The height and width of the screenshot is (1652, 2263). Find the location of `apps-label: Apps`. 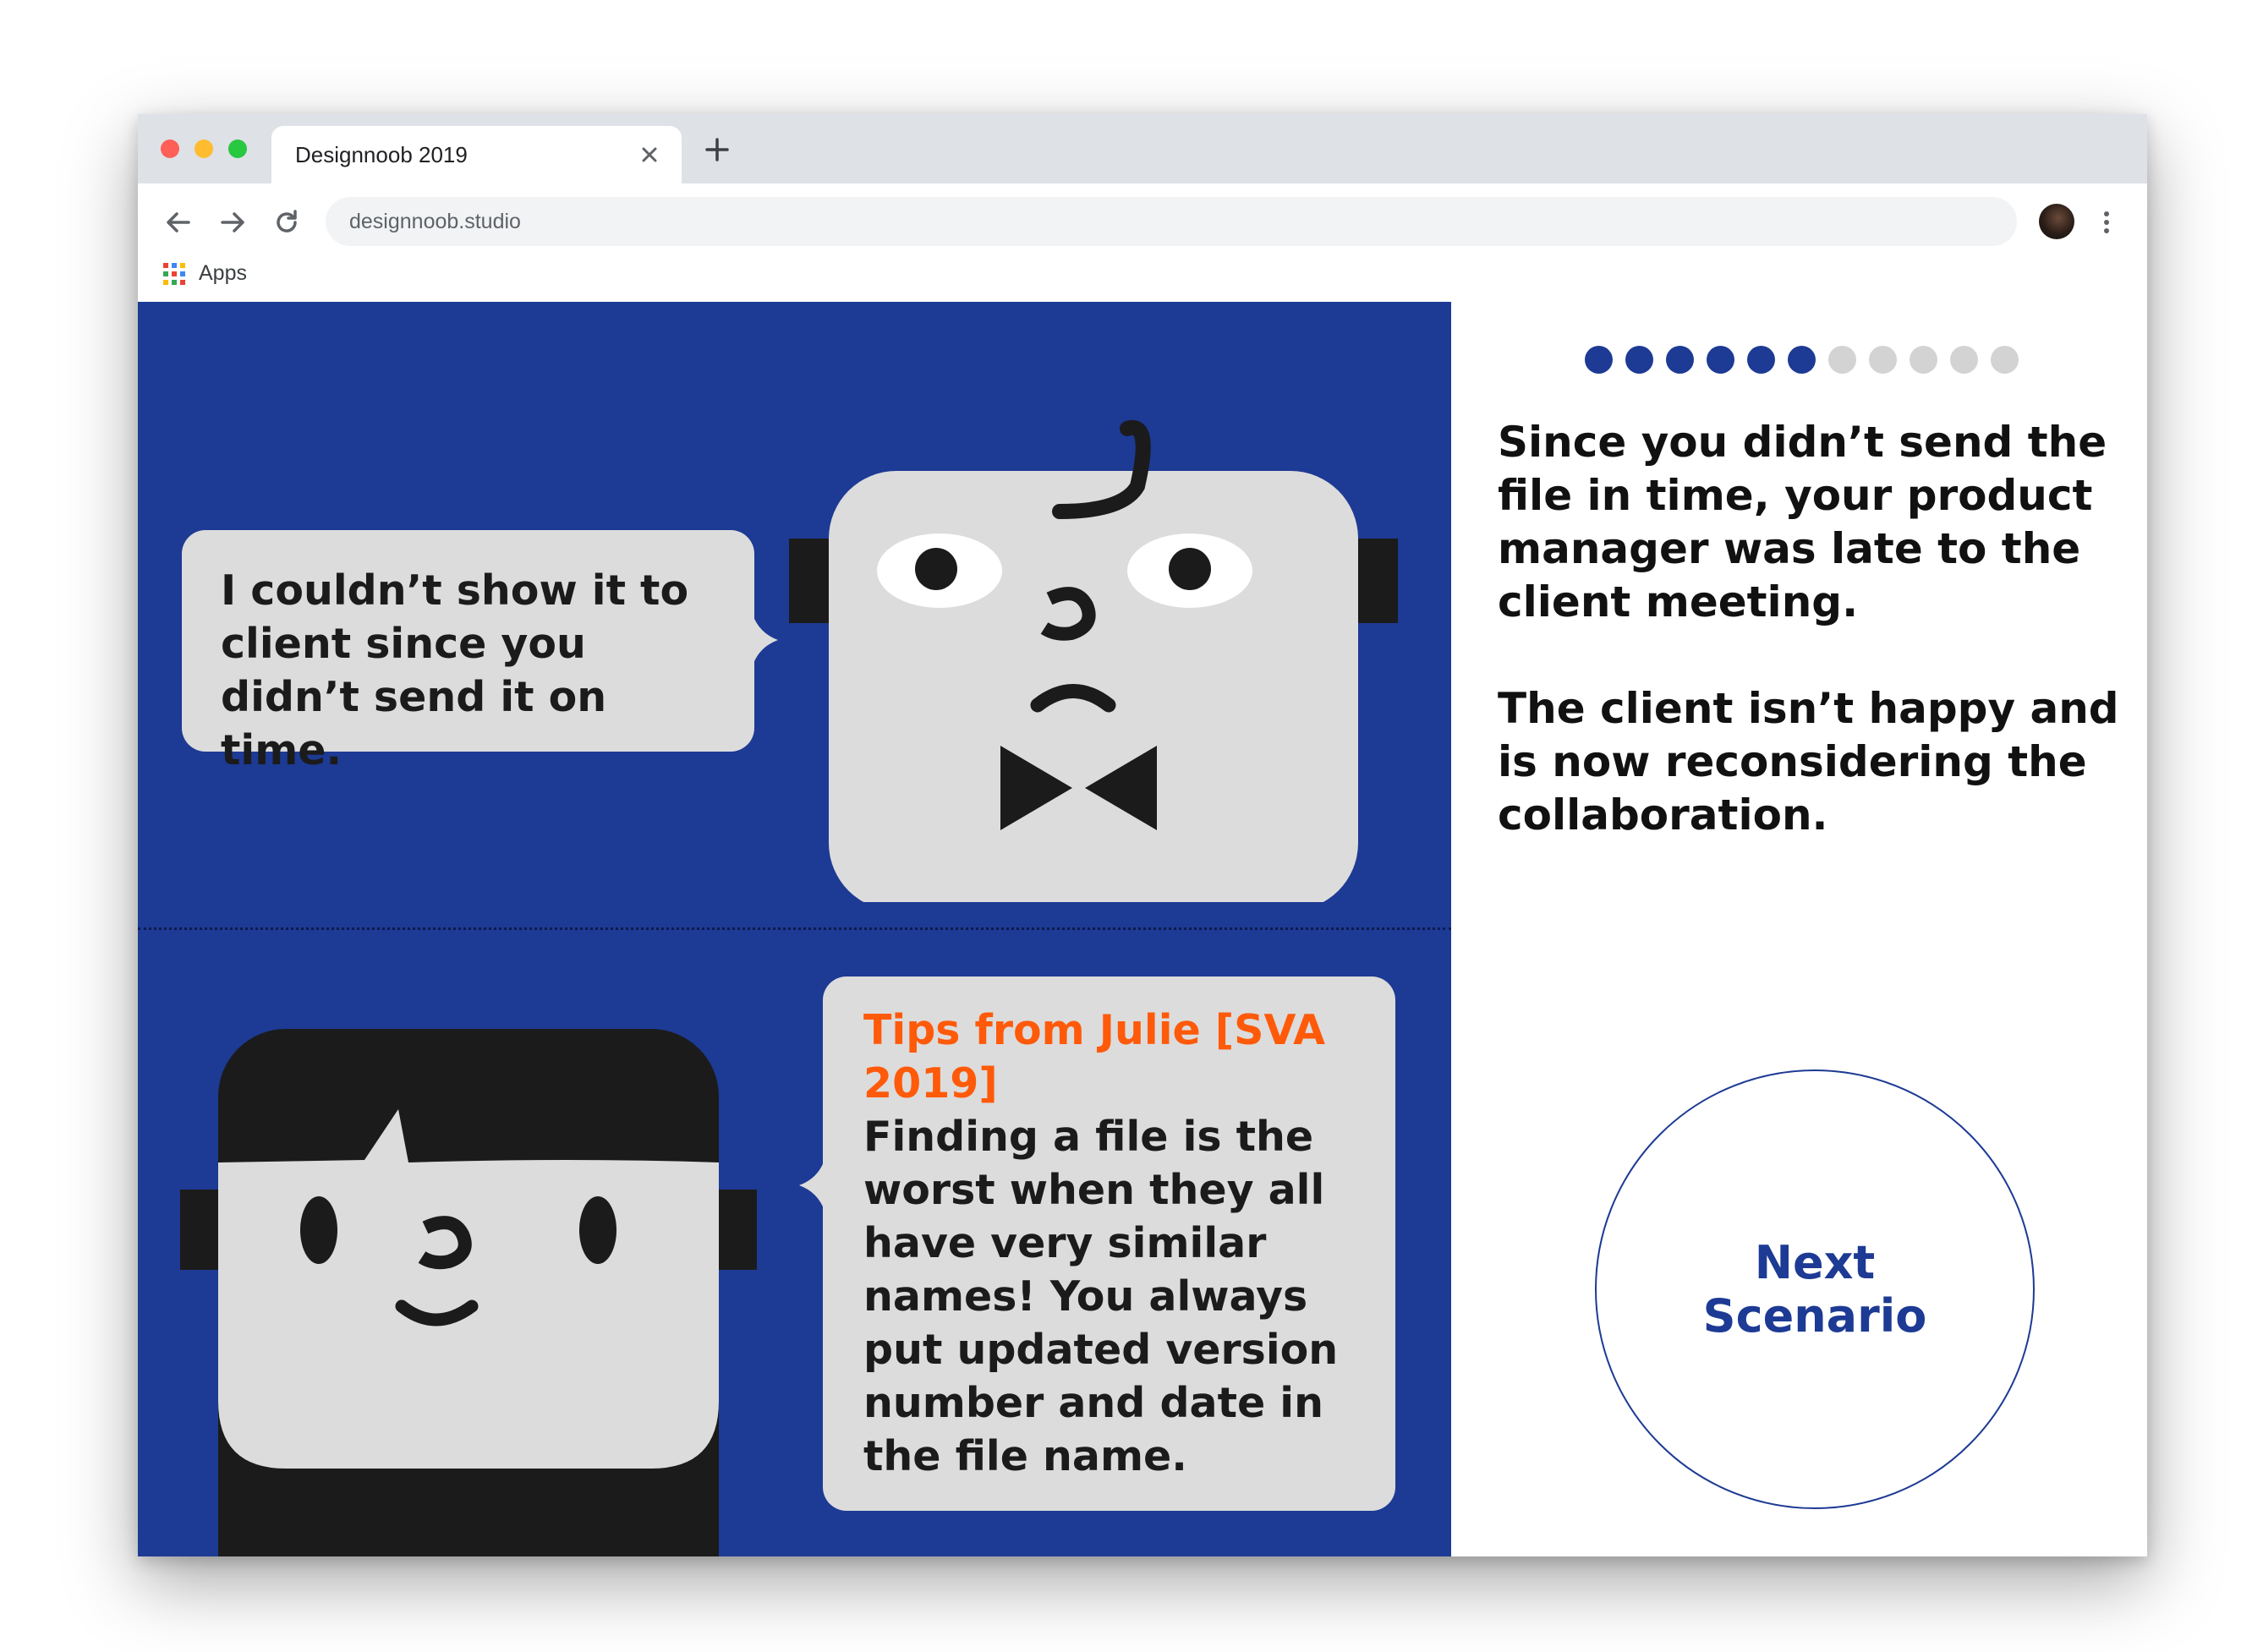

apps-label: Apps is located at coordinates (223, 273).